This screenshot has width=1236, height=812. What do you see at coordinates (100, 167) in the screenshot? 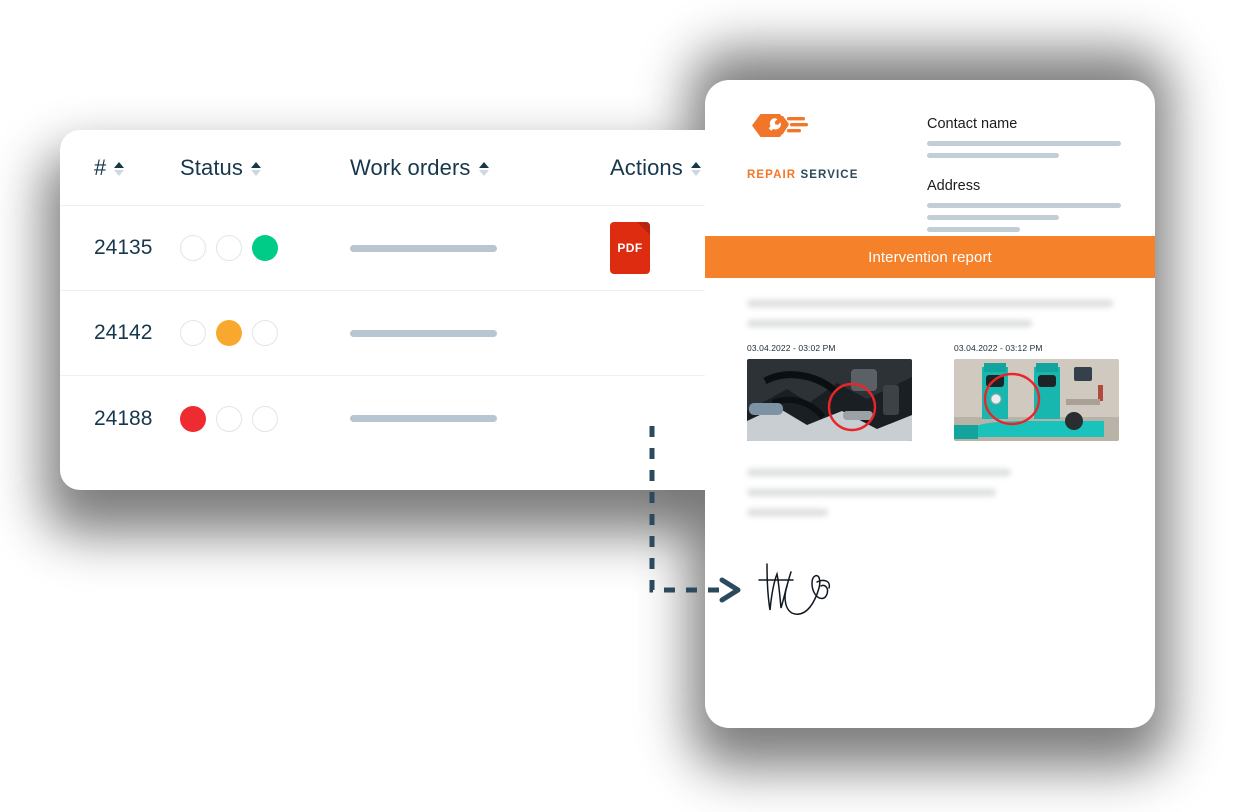
I see `column-header-number-label: #` at bounding box center [100, 167].